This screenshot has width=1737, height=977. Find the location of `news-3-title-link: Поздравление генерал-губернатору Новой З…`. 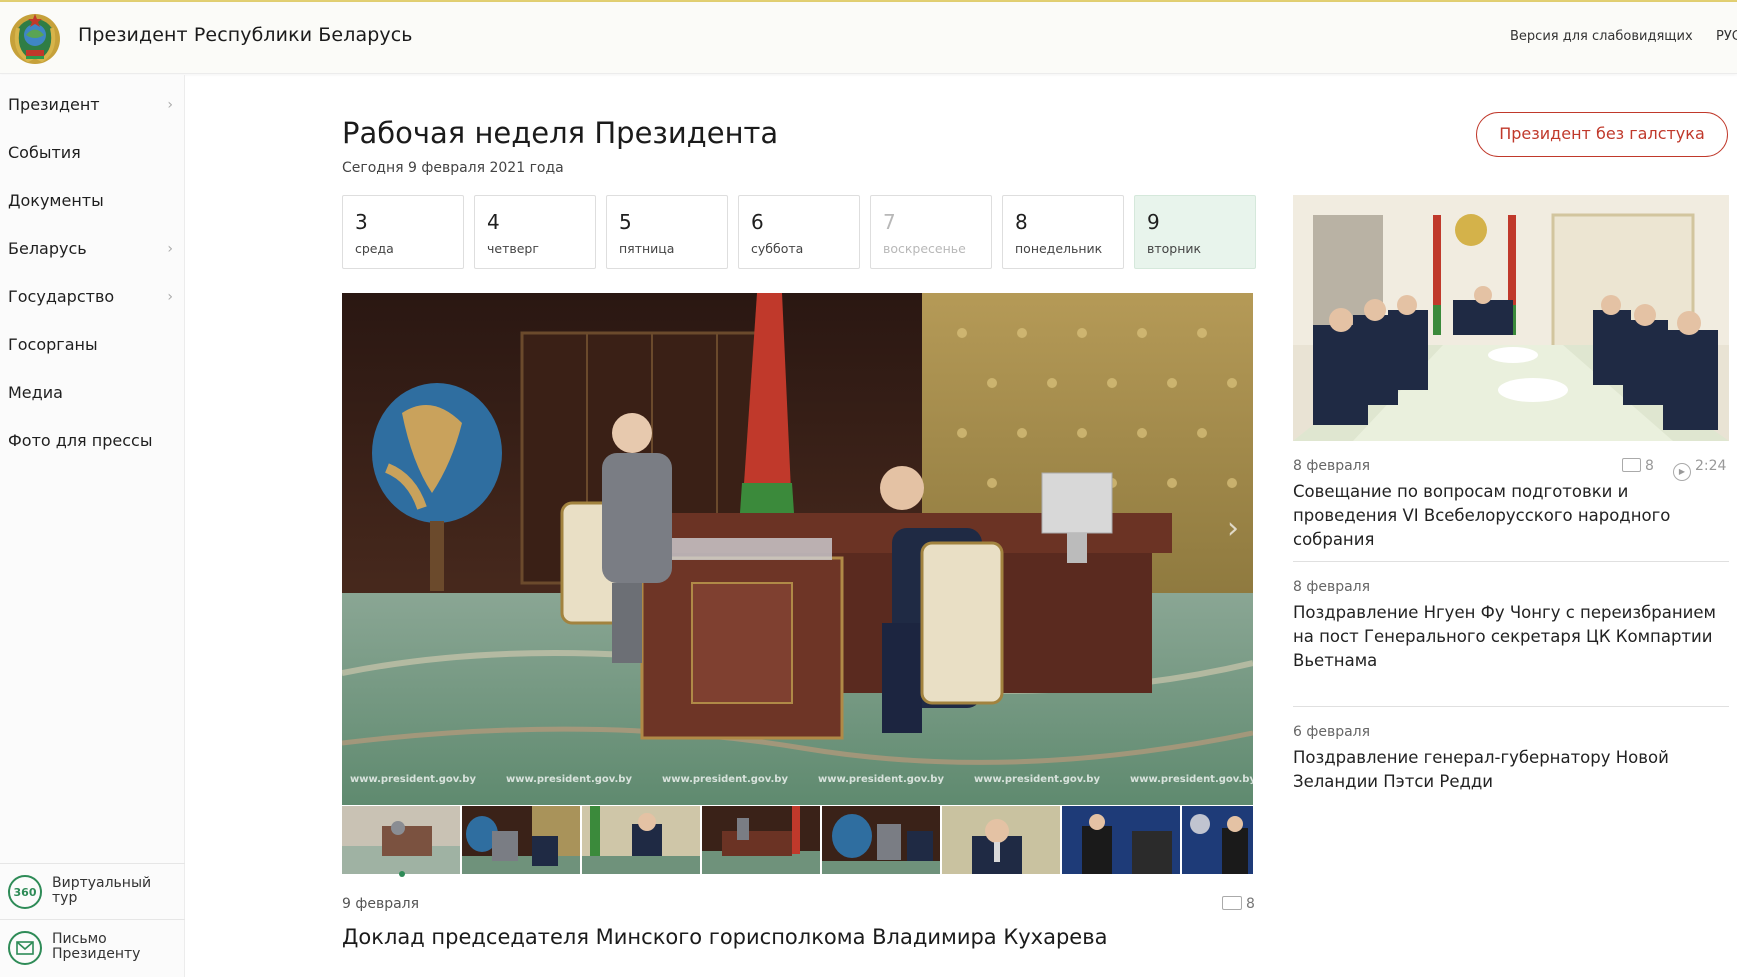

news-3-title-link: Поздравление генерал-губернатору Новой З… is located at coordinates (1513, 770).